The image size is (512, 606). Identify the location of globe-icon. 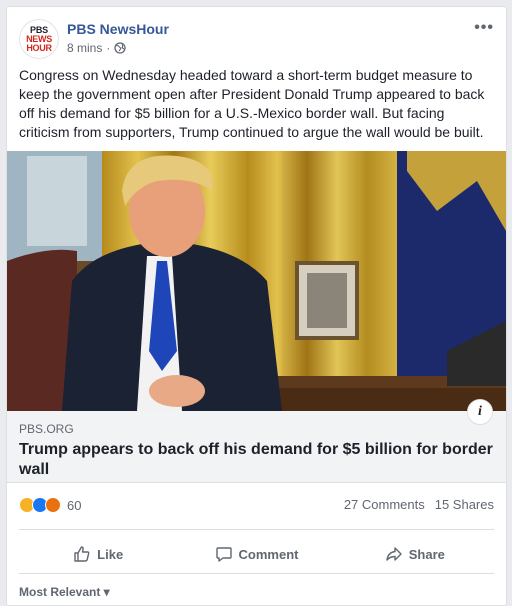
(120, 48).